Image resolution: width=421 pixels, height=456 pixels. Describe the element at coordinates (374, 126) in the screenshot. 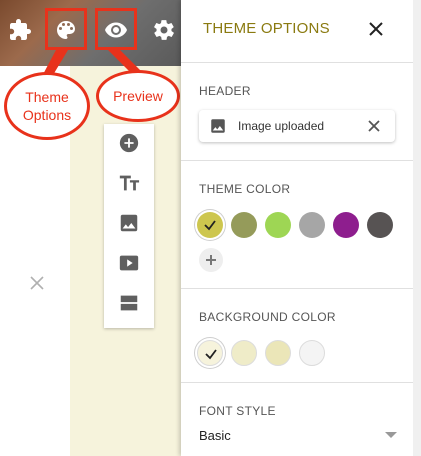

I see `clear-header-icon` at that location.